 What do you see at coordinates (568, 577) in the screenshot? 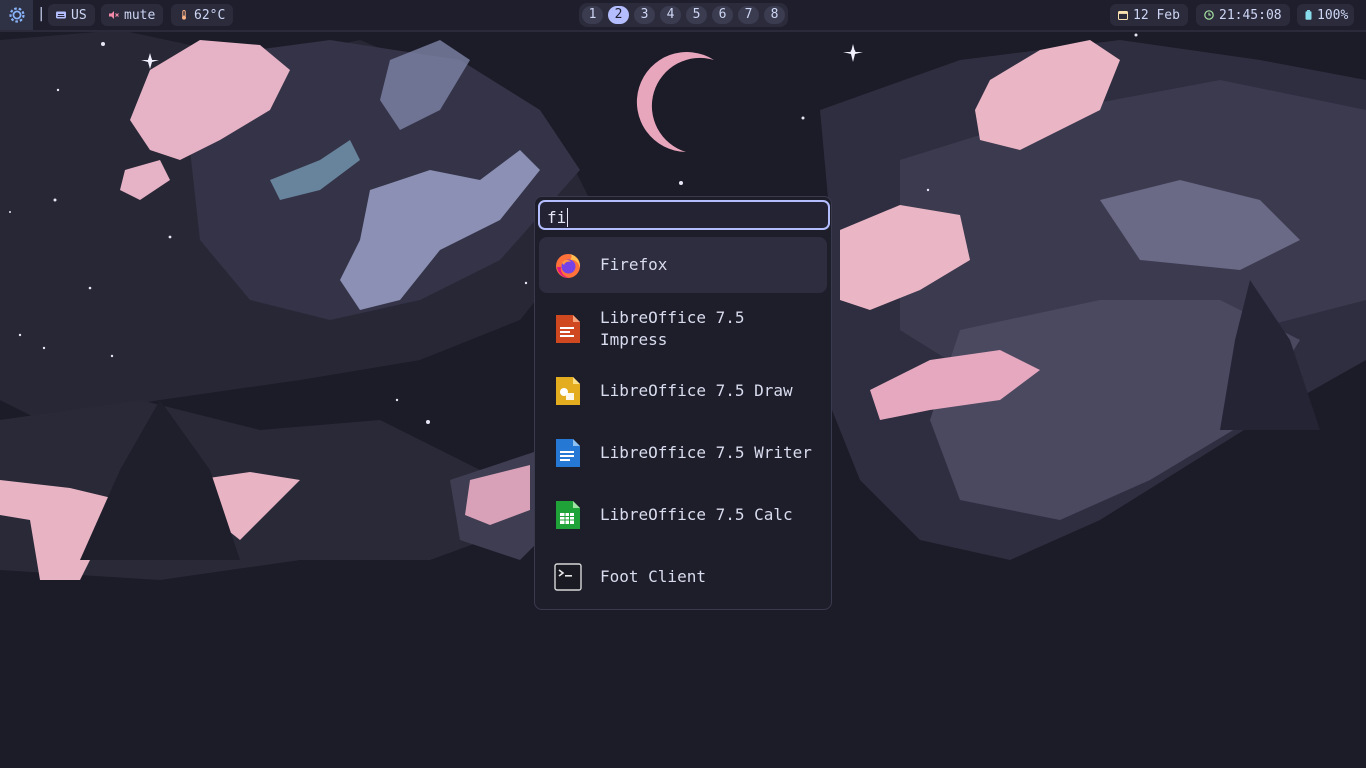
I see `terminal-icon` at bounding box center [568, 577].